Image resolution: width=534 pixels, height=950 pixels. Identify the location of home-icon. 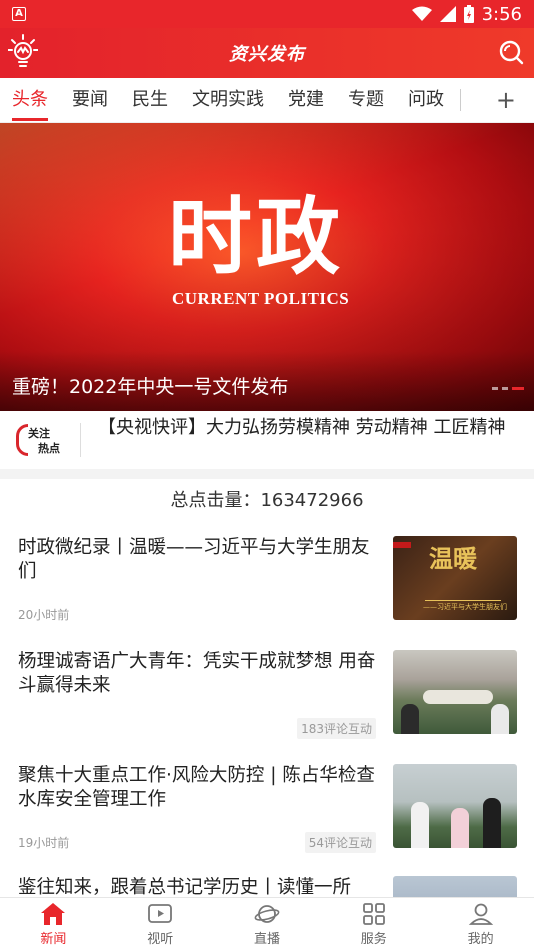
(53, 913).